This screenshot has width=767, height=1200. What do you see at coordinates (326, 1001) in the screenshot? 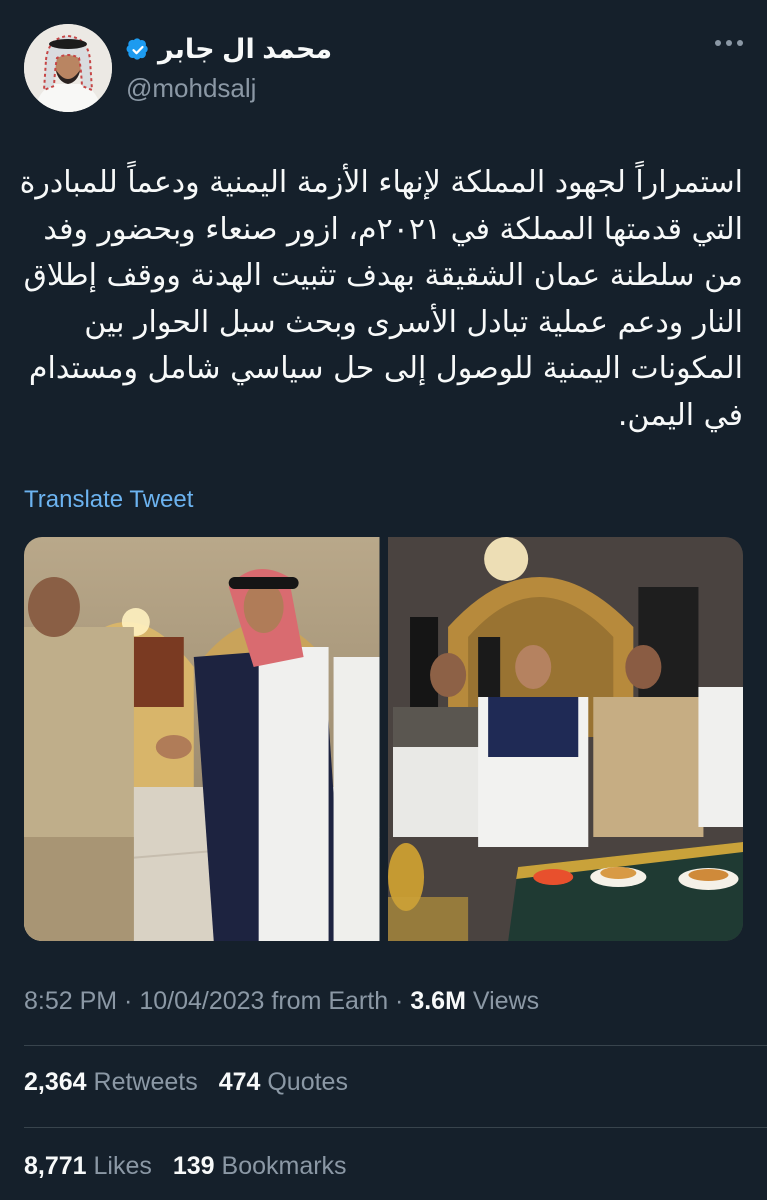
I see `tweet-source: from Earth` at bounding box center [326, 1001].